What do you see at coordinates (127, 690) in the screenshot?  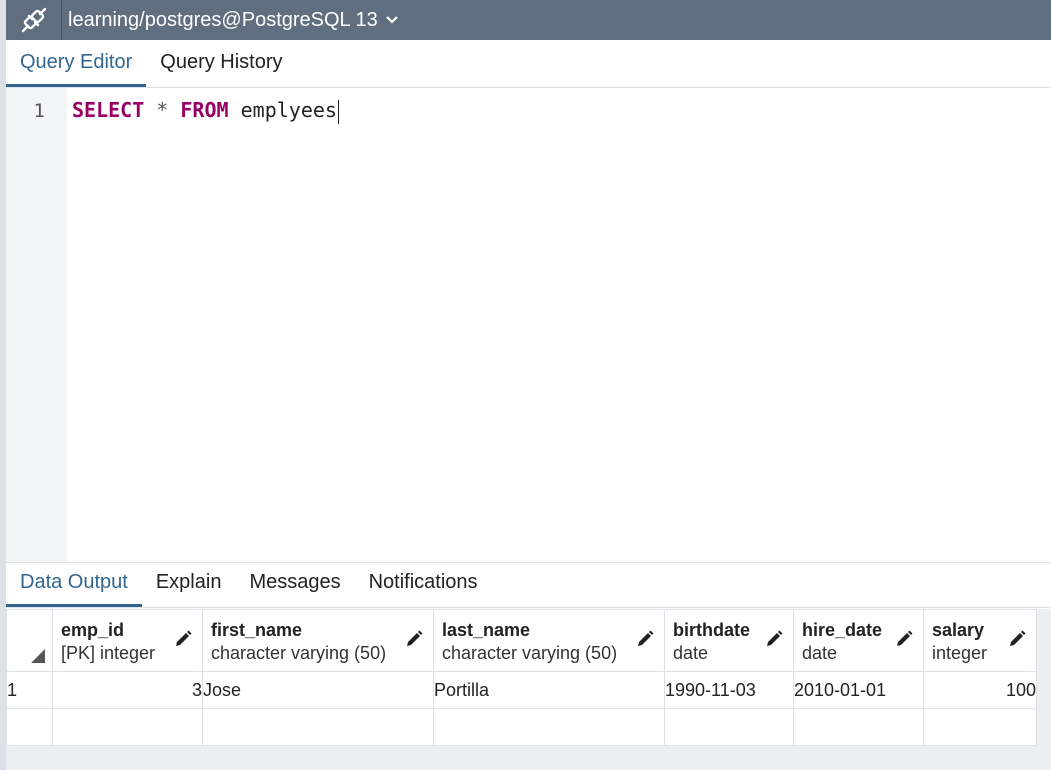 I see `cell-emp-id: 3` at bounding box center [127, 690].